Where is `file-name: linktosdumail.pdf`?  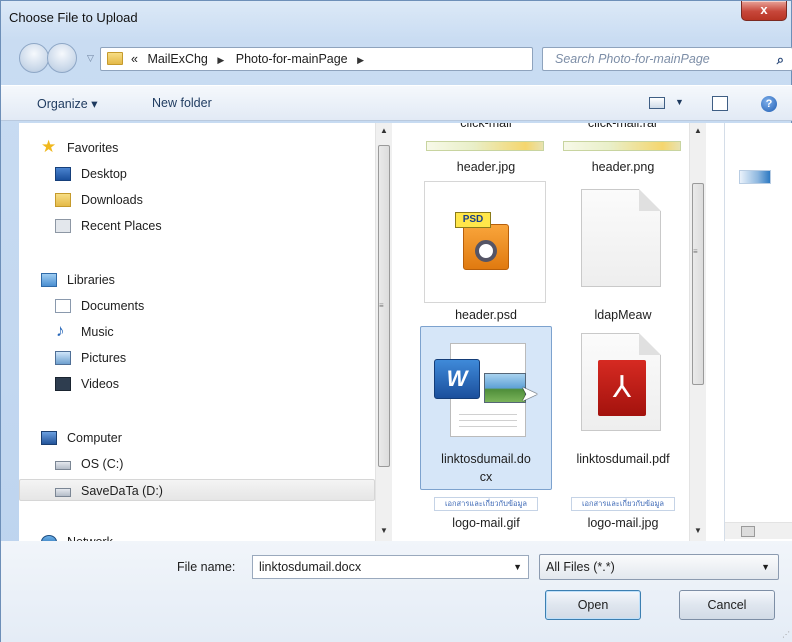 file-name: linktosdumail.pdf is located at coordinates (623, 459).